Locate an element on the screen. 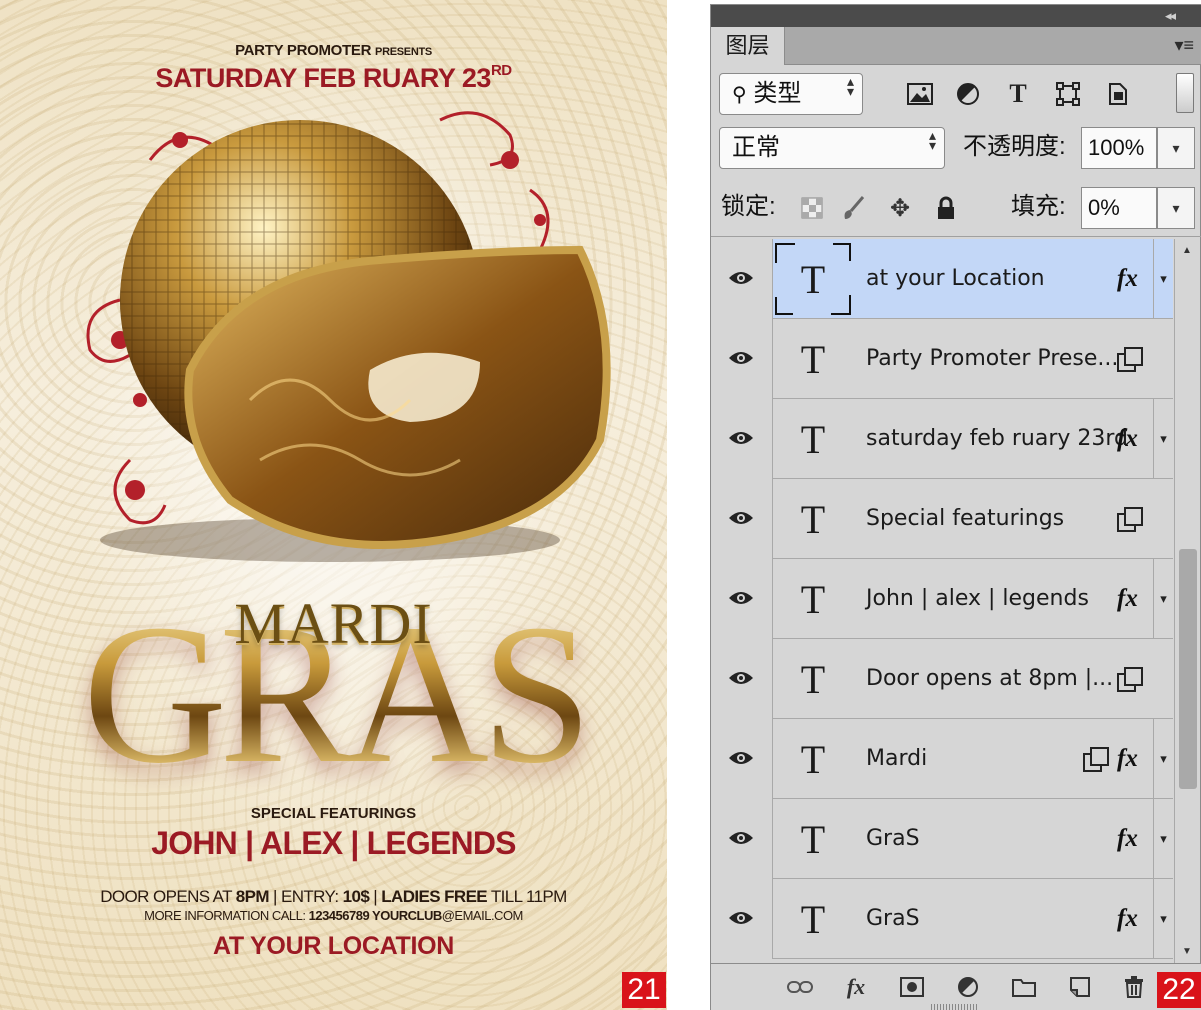  chevron-down-icon: ▾ is located at coordinates (1176, 148).